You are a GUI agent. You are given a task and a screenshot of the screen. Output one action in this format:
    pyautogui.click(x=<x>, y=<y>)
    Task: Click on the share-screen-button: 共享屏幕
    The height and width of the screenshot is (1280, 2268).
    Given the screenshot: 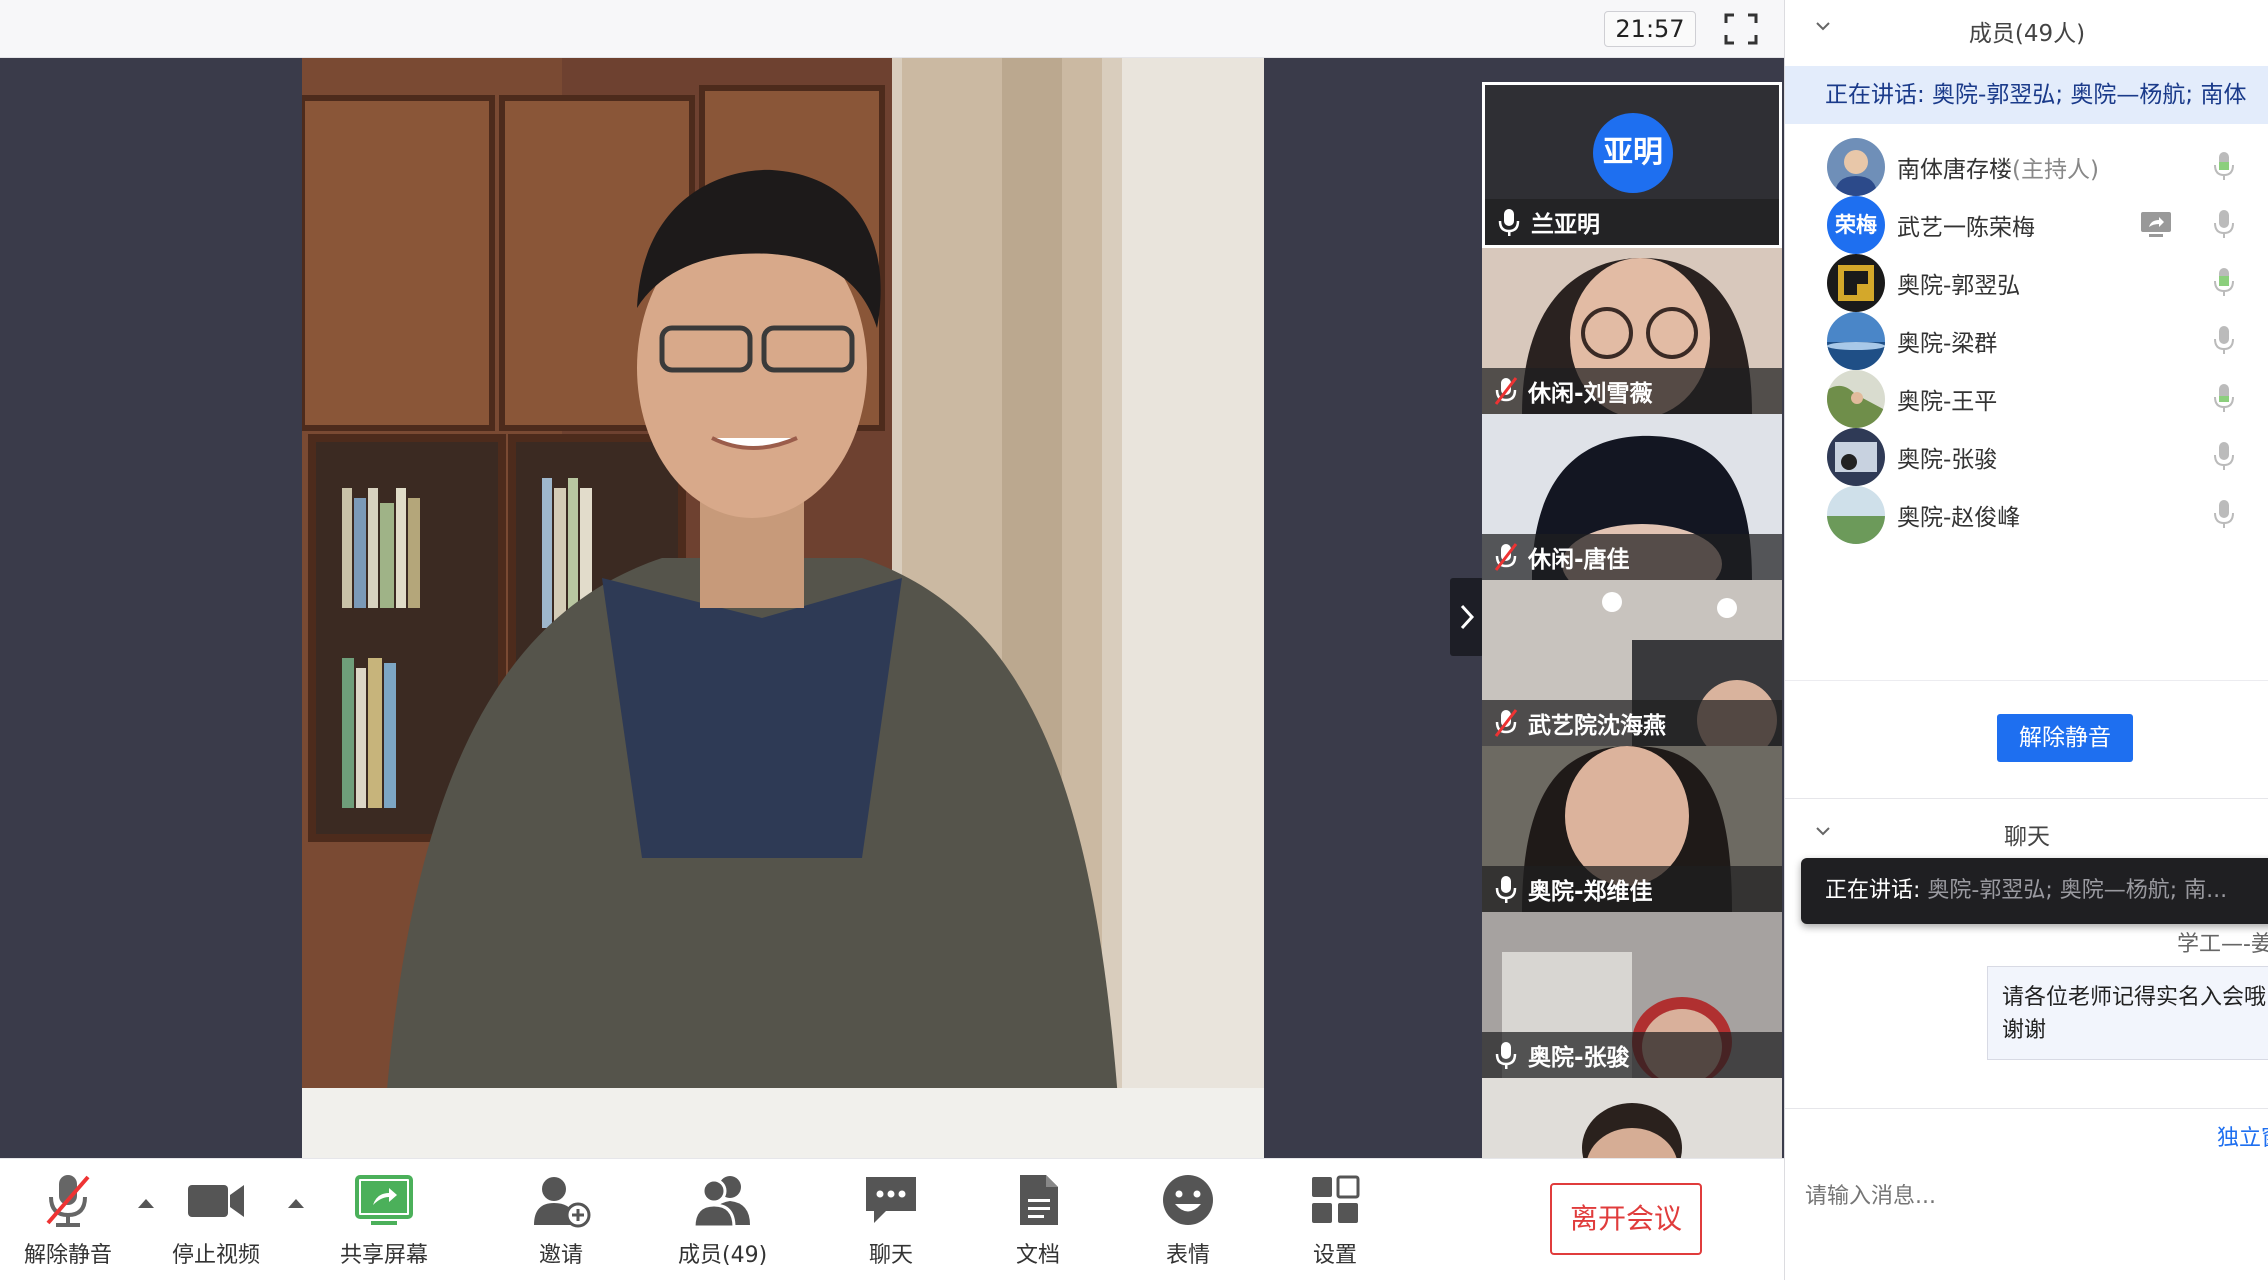 What is the action you would take?
    pyautogui.click(x=384, y=1220)
    